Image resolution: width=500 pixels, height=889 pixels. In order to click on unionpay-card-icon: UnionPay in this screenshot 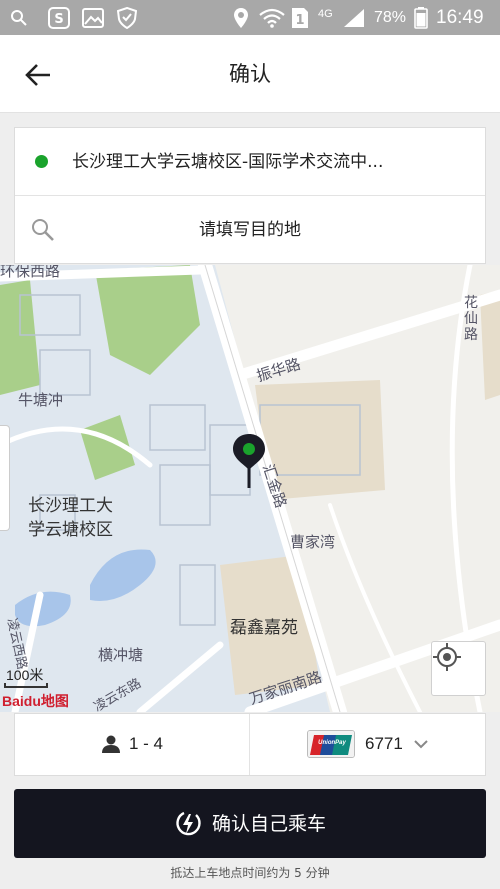, I will do `click(331, 744)`.